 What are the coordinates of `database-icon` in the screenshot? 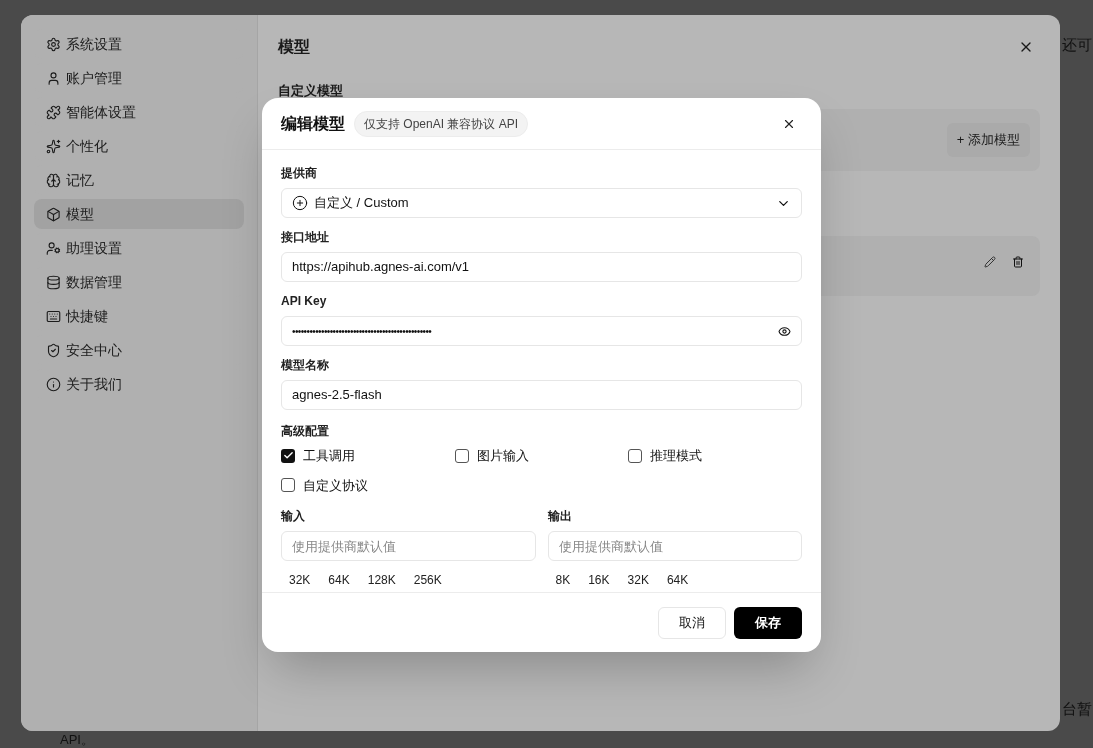 It's located at (53, 282).